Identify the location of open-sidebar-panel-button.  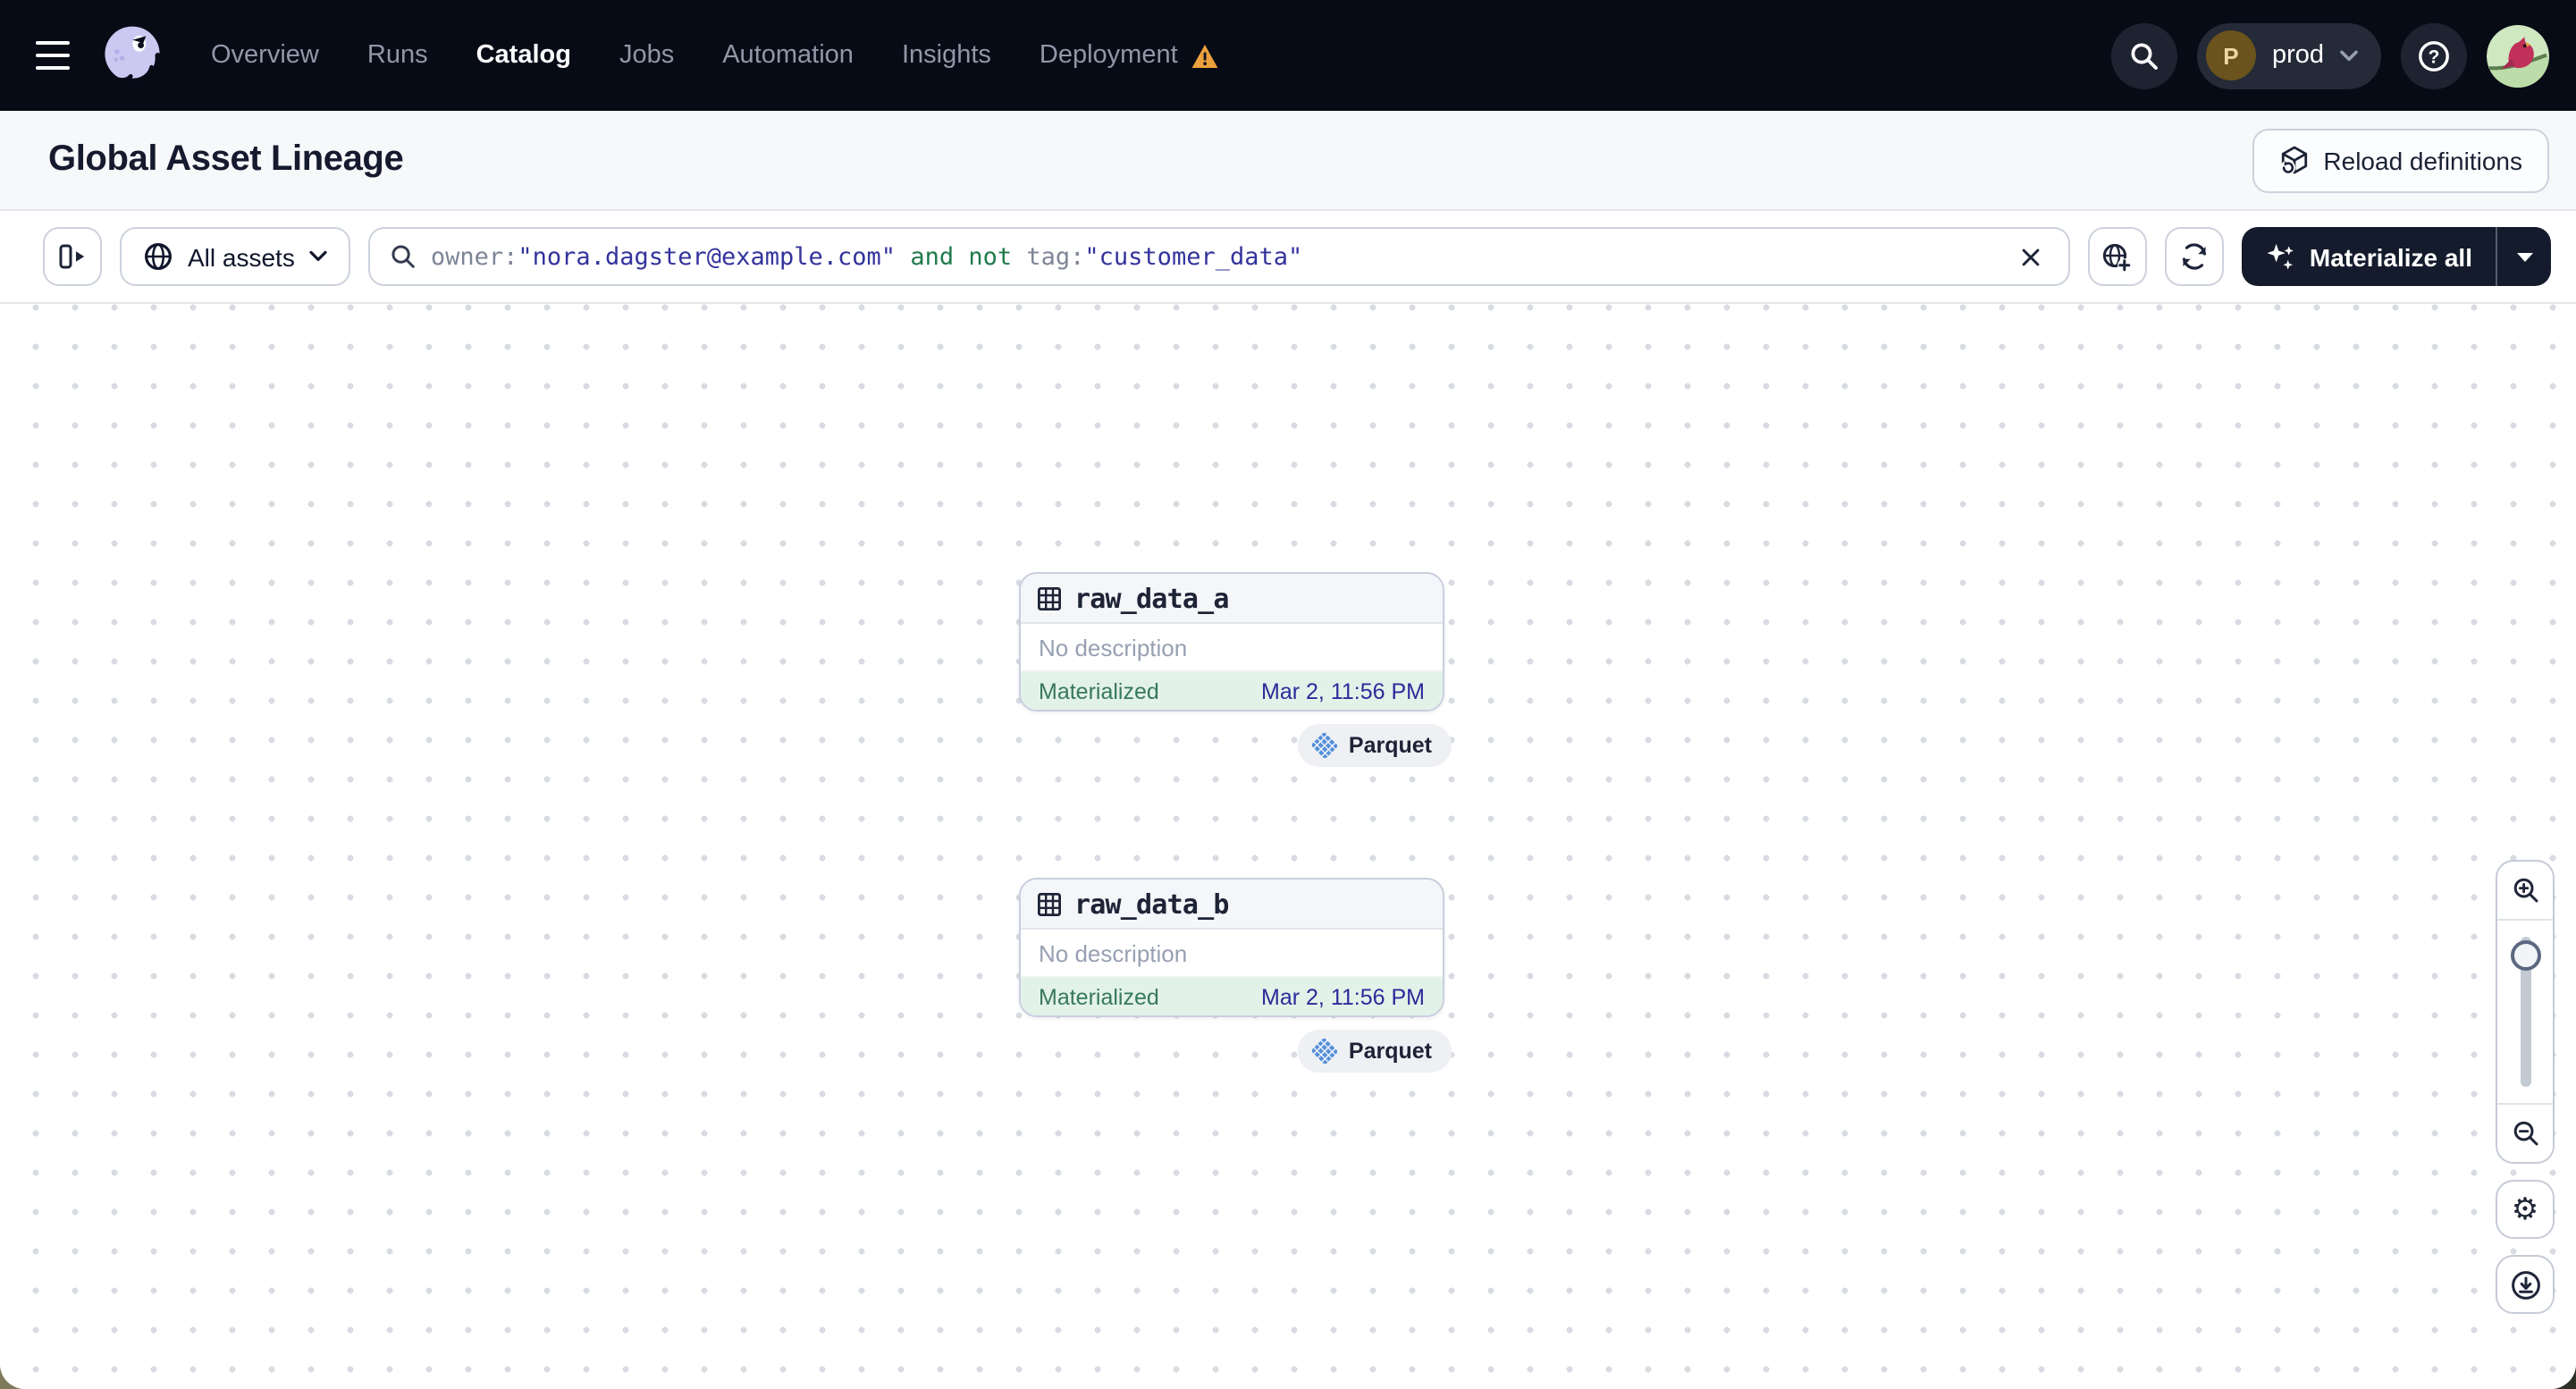
(73, 256).